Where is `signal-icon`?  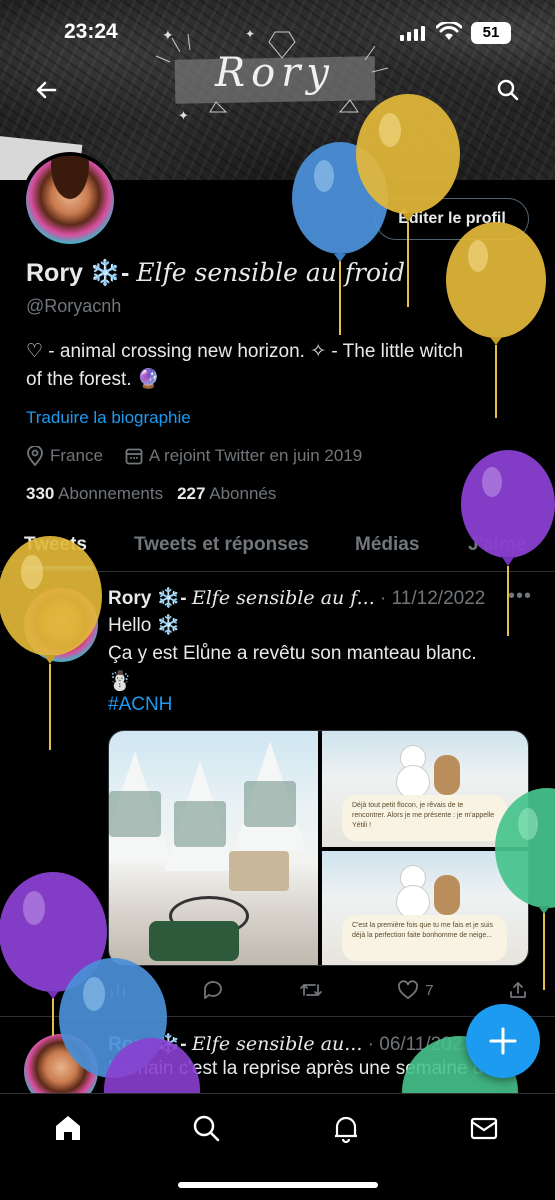
signal-icon is located at coordinates (412, 33).